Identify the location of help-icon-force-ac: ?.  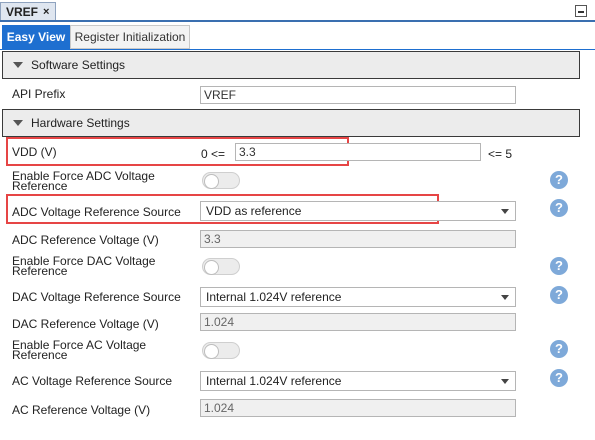
(559, 349).